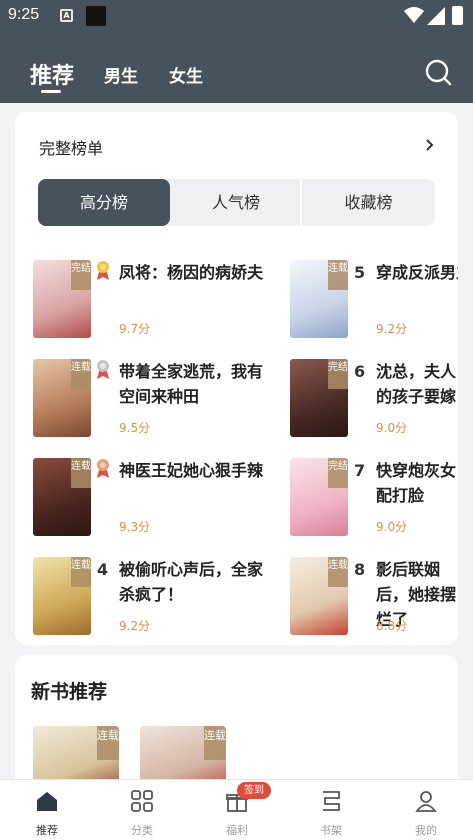  What do you see at coordinates (142, 801) in the screenshot?
I see `grid-icon` at bounding box center [142, 801].